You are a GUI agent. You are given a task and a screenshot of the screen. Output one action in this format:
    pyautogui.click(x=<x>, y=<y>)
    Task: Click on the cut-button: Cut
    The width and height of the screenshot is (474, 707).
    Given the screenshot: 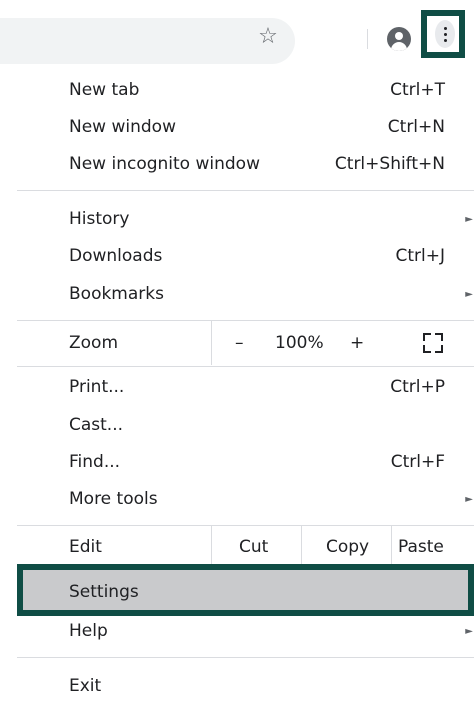 What is the action you would take?
    pyautogui.click(x=253, y=547)
    